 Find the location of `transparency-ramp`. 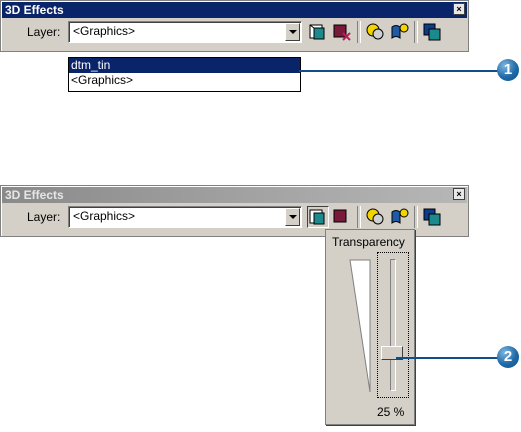

transparency-ramp is located at coordinates (360, 326).